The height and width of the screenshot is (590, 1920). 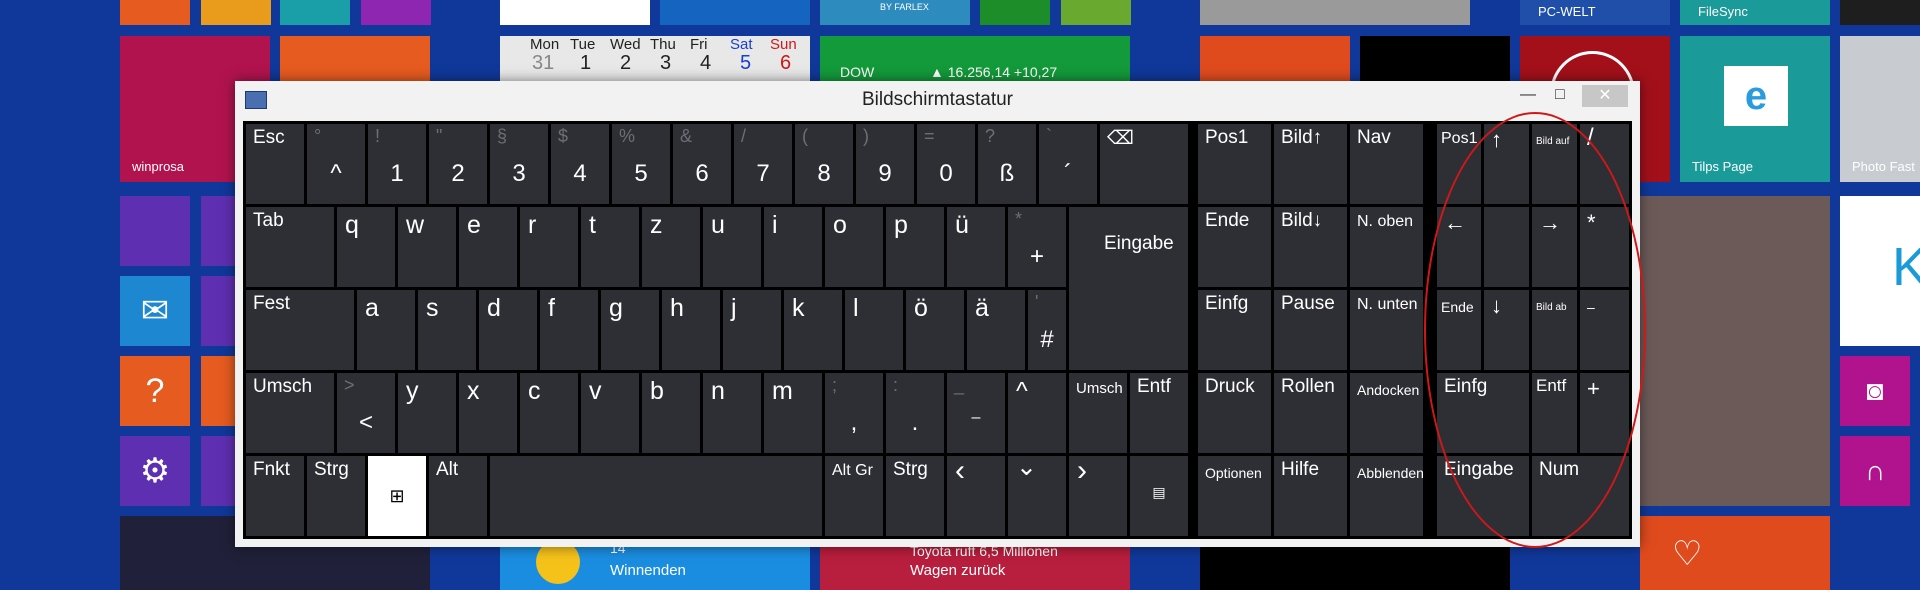 I want to click on tile-music: ∩, so click(x=1875, y=471).